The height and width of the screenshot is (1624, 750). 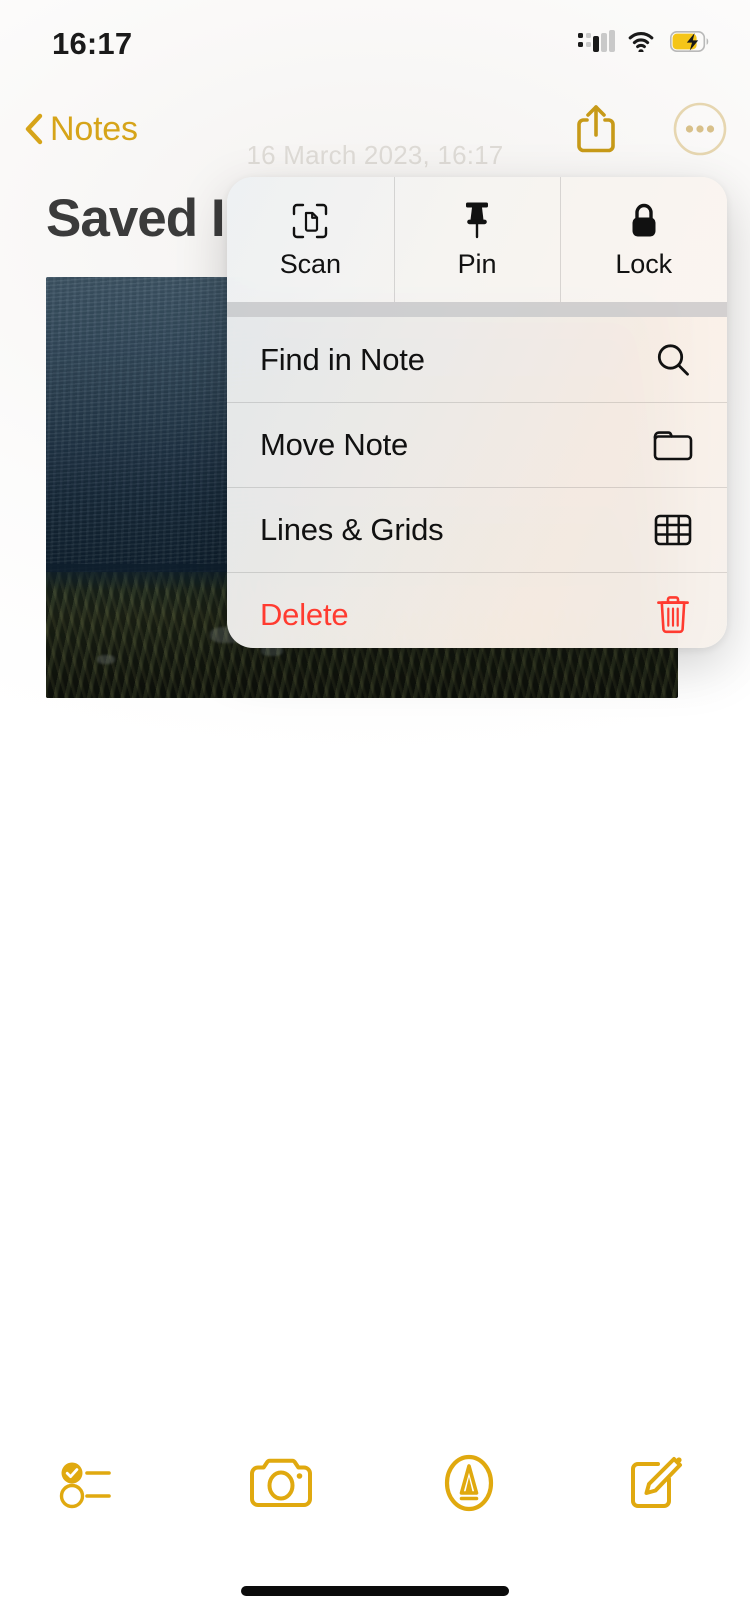 I want to click on status-bar: 16:17, so click(x=375, y=40).